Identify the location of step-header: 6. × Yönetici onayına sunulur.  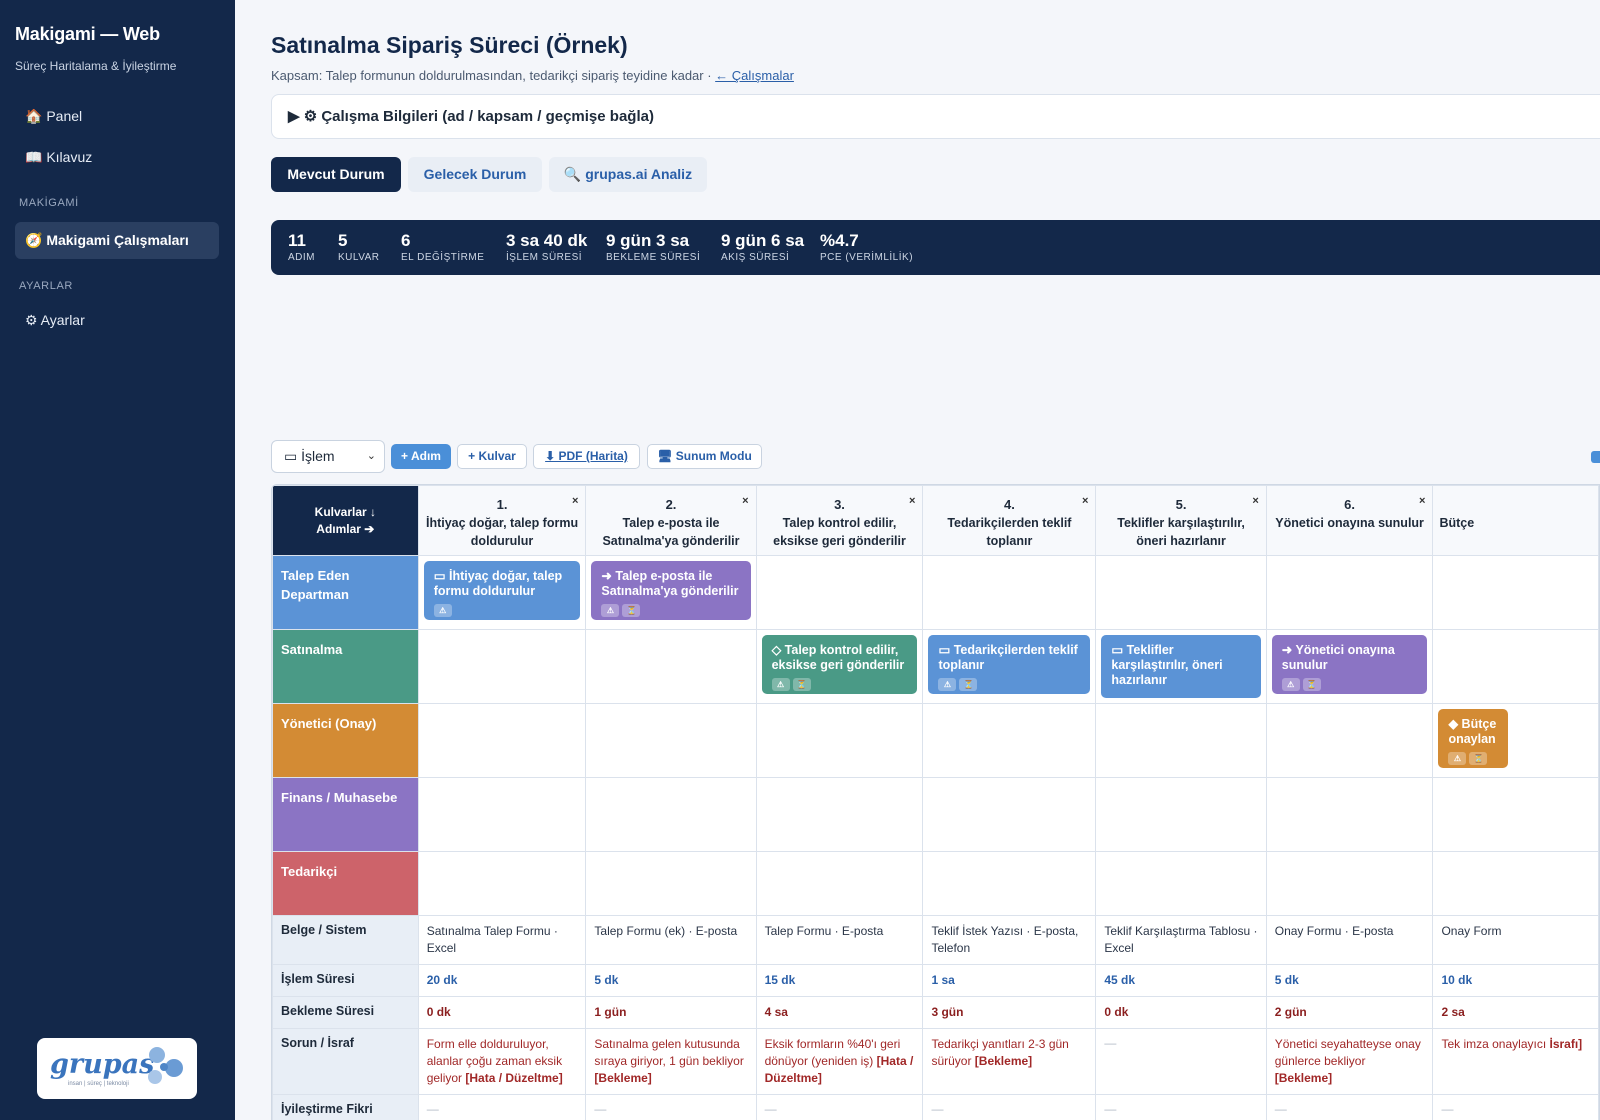
(1349, 520).